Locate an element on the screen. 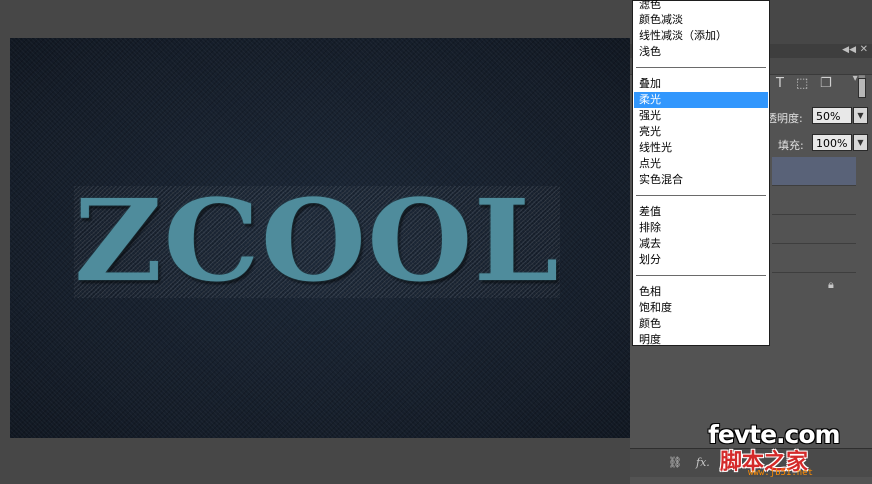  panel-scrollbar is located at coordinates (862, 88).